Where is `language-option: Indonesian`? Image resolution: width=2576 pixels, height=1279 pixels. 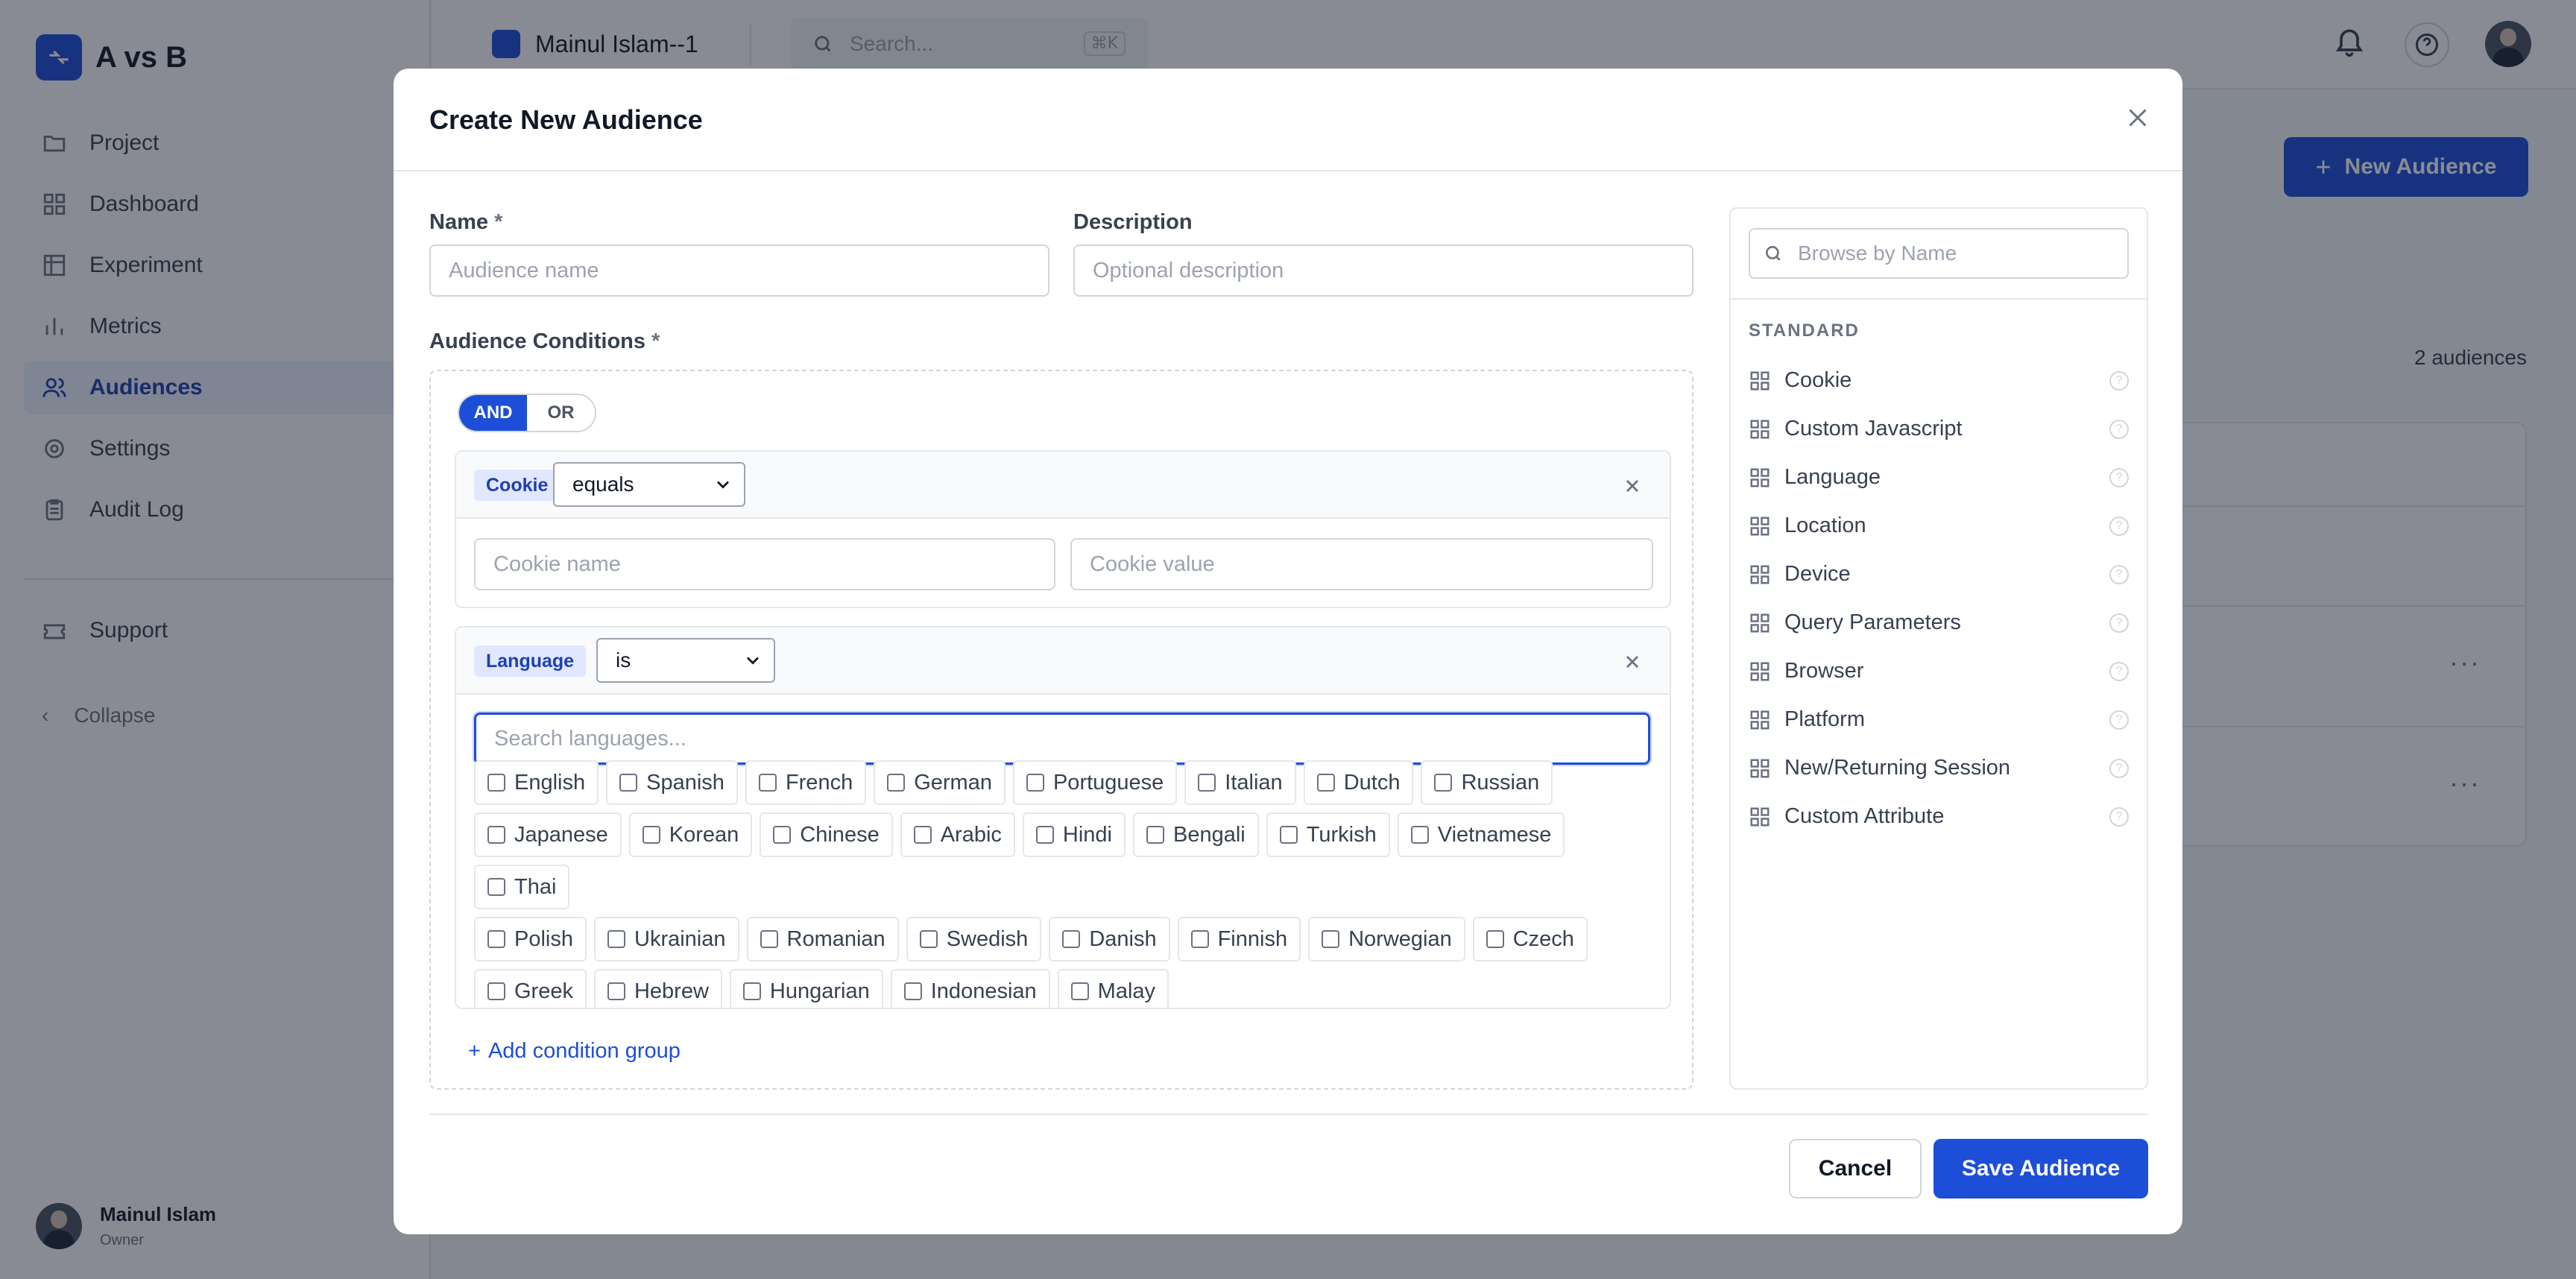
language-option: Indonesian is located at coordinates (970, 988).